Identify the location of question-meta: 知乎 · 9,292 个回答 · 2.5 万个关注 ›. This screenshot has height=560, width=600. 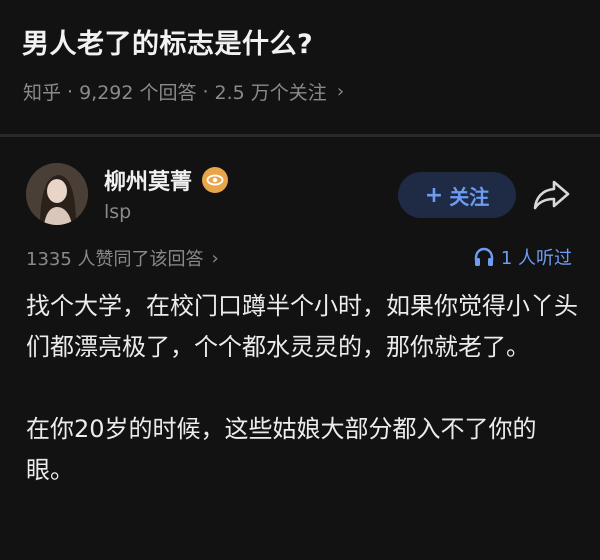
(183, 91).